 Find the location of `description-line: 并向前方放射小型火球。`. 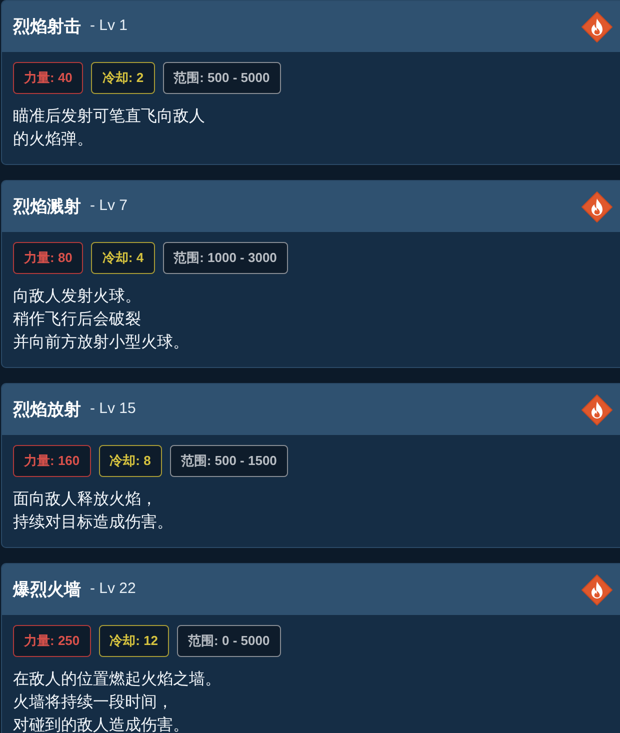

description-line: 并向前方放射小型火球。 is located at coordinates (101, 342).